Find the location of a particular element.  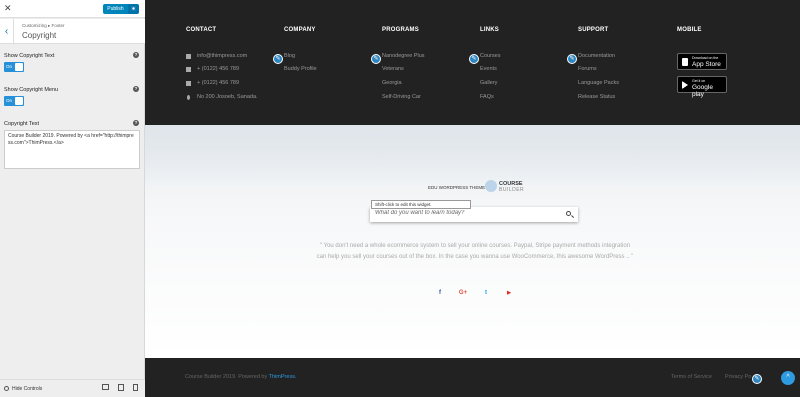

search-box is located at coordinates (474, 214).